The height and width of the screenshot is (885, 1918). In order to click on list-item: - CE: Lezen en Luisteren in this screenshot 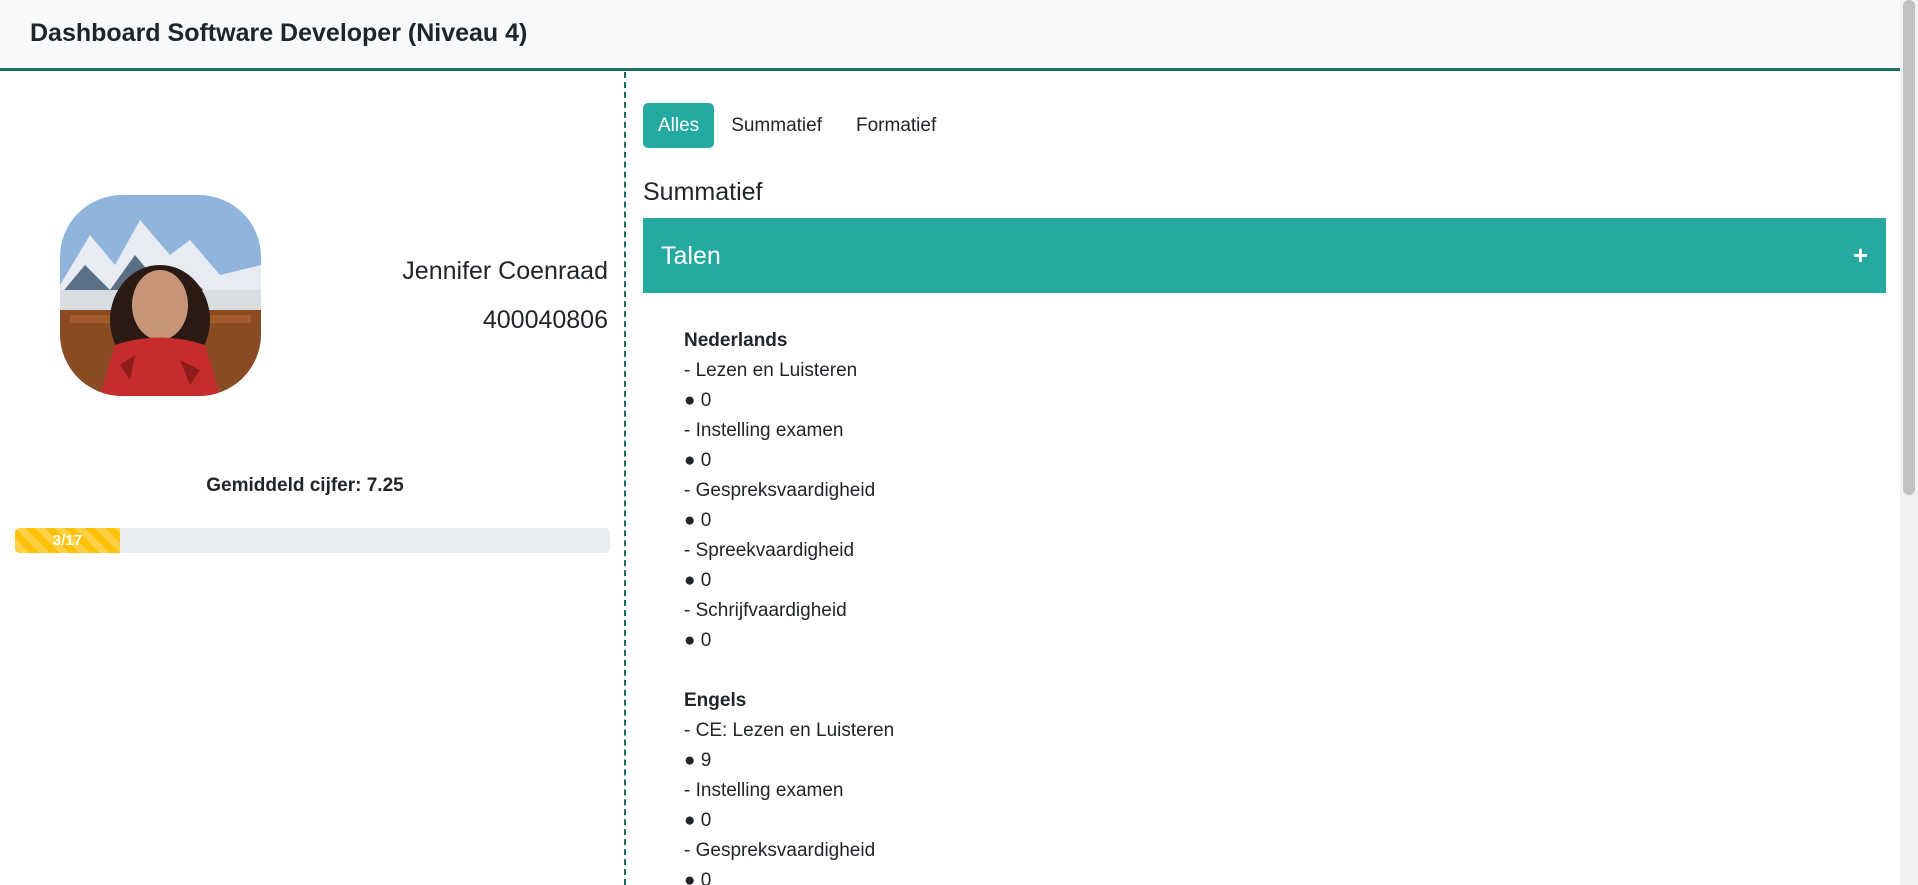, I will do `click(789, 730)`.